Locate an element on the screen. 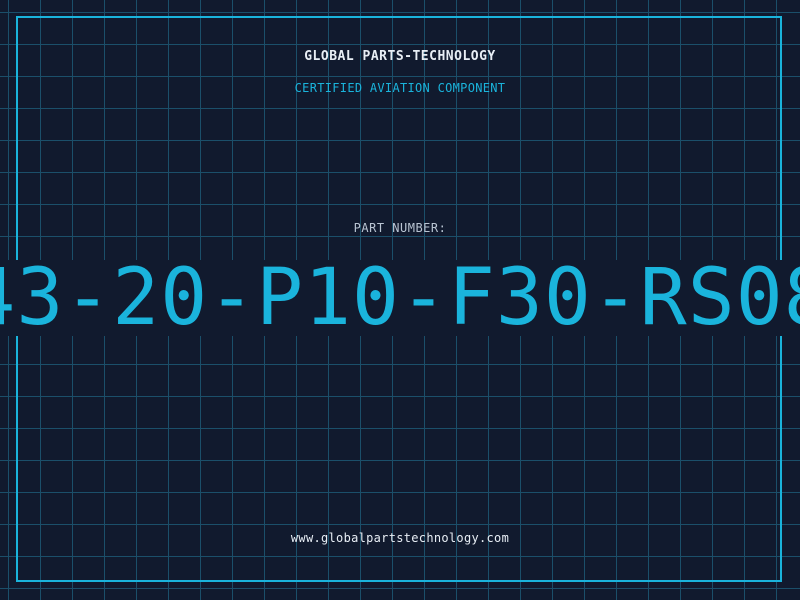 This screenshot has width=800, height=600. brand-tagline: CERTIFIED AVIATION COMPONENT is located at coordinates (400, 88).